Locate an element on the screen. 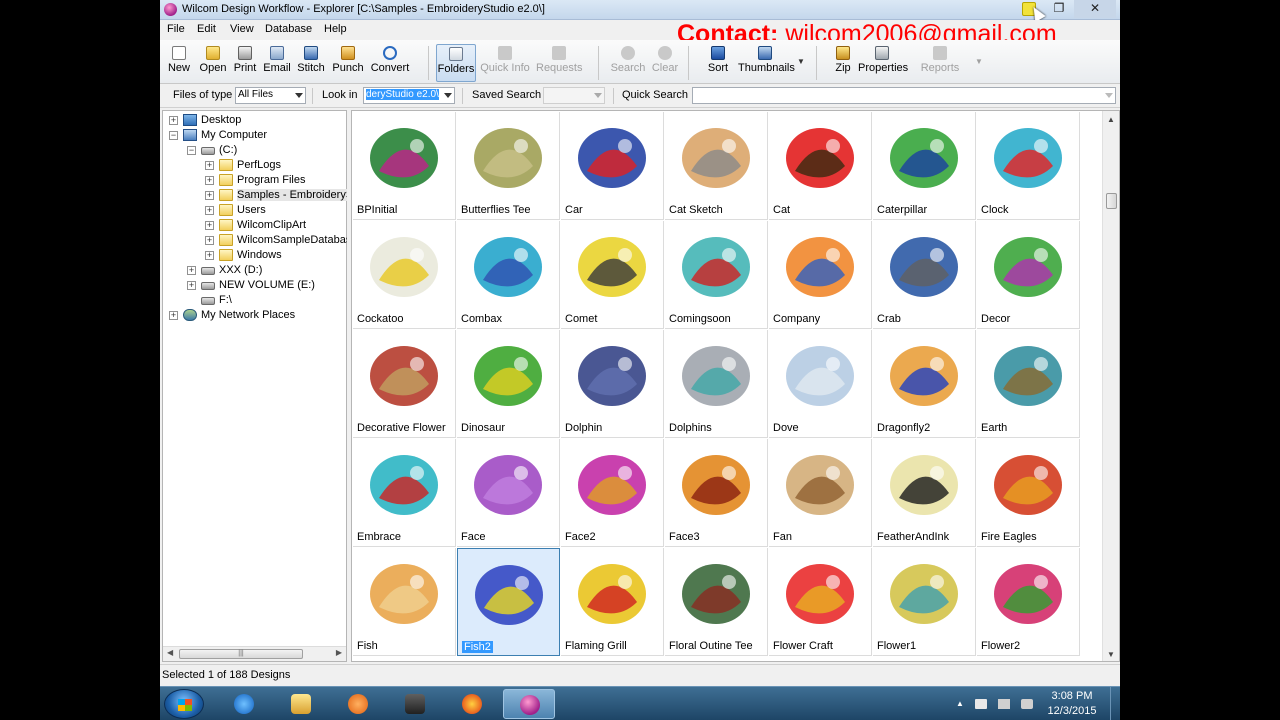  design-thumbnail: Face is located at coordinates (508, 493).